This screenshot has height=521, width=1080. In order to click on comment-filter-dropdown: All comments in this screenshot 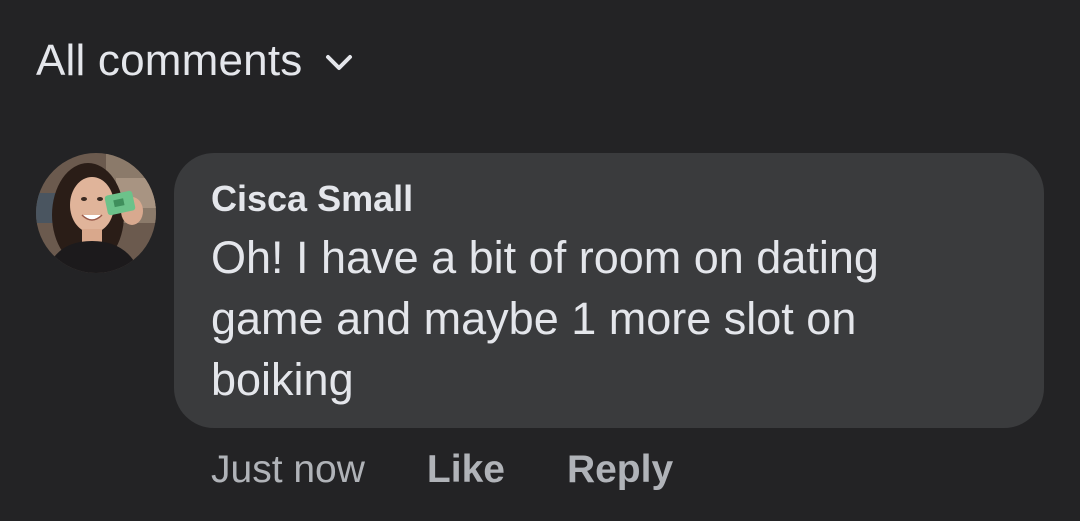, I will do `click(195, 61)`.